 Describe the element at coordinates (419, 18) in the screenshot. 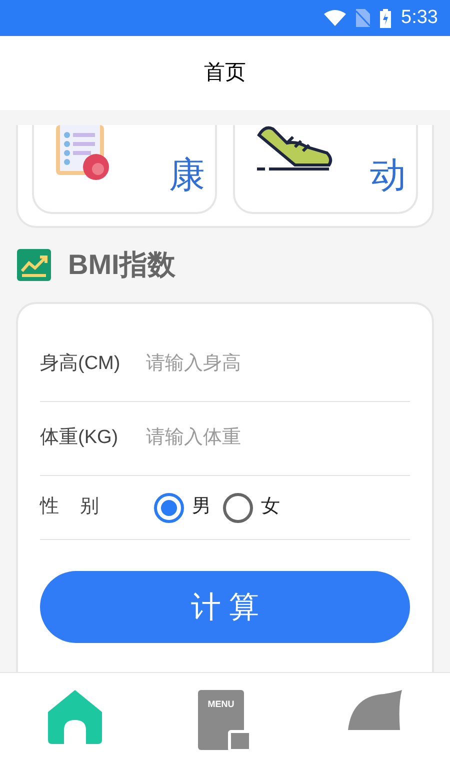

I see `status-time: 5:33` at that location.